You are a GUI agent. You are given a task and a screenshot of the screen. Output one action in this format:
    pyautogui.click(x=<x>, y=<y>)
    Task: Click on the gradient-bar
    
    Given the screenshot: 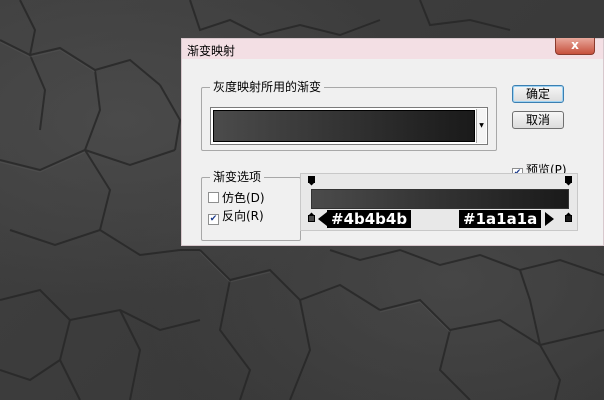 What is the action you would take?
    pyautogui.click(x=440, y=199)
    